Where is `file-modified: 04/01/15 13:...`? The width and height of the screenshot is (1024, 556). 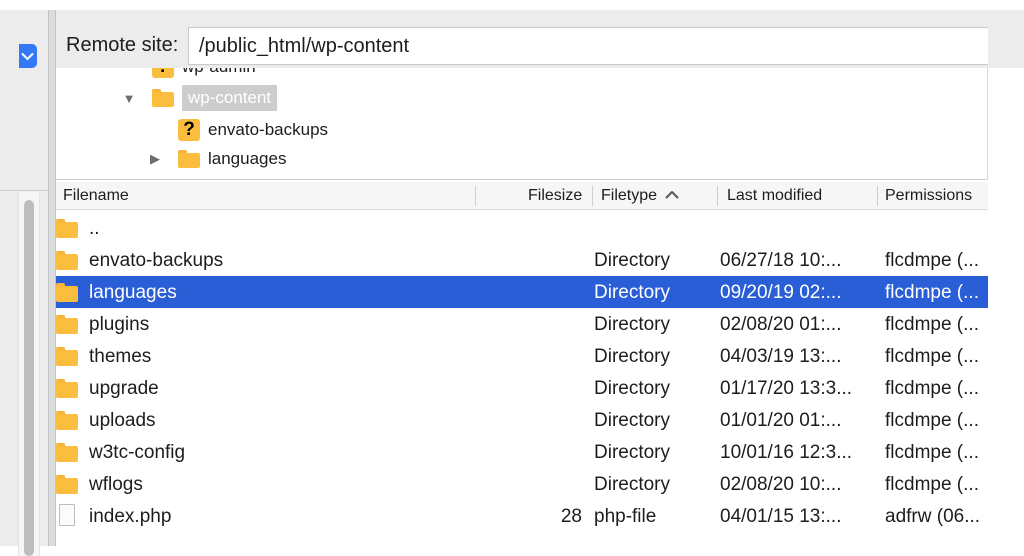
file-modified: 04/01/15 13:... is located at coordinates (781, 516).